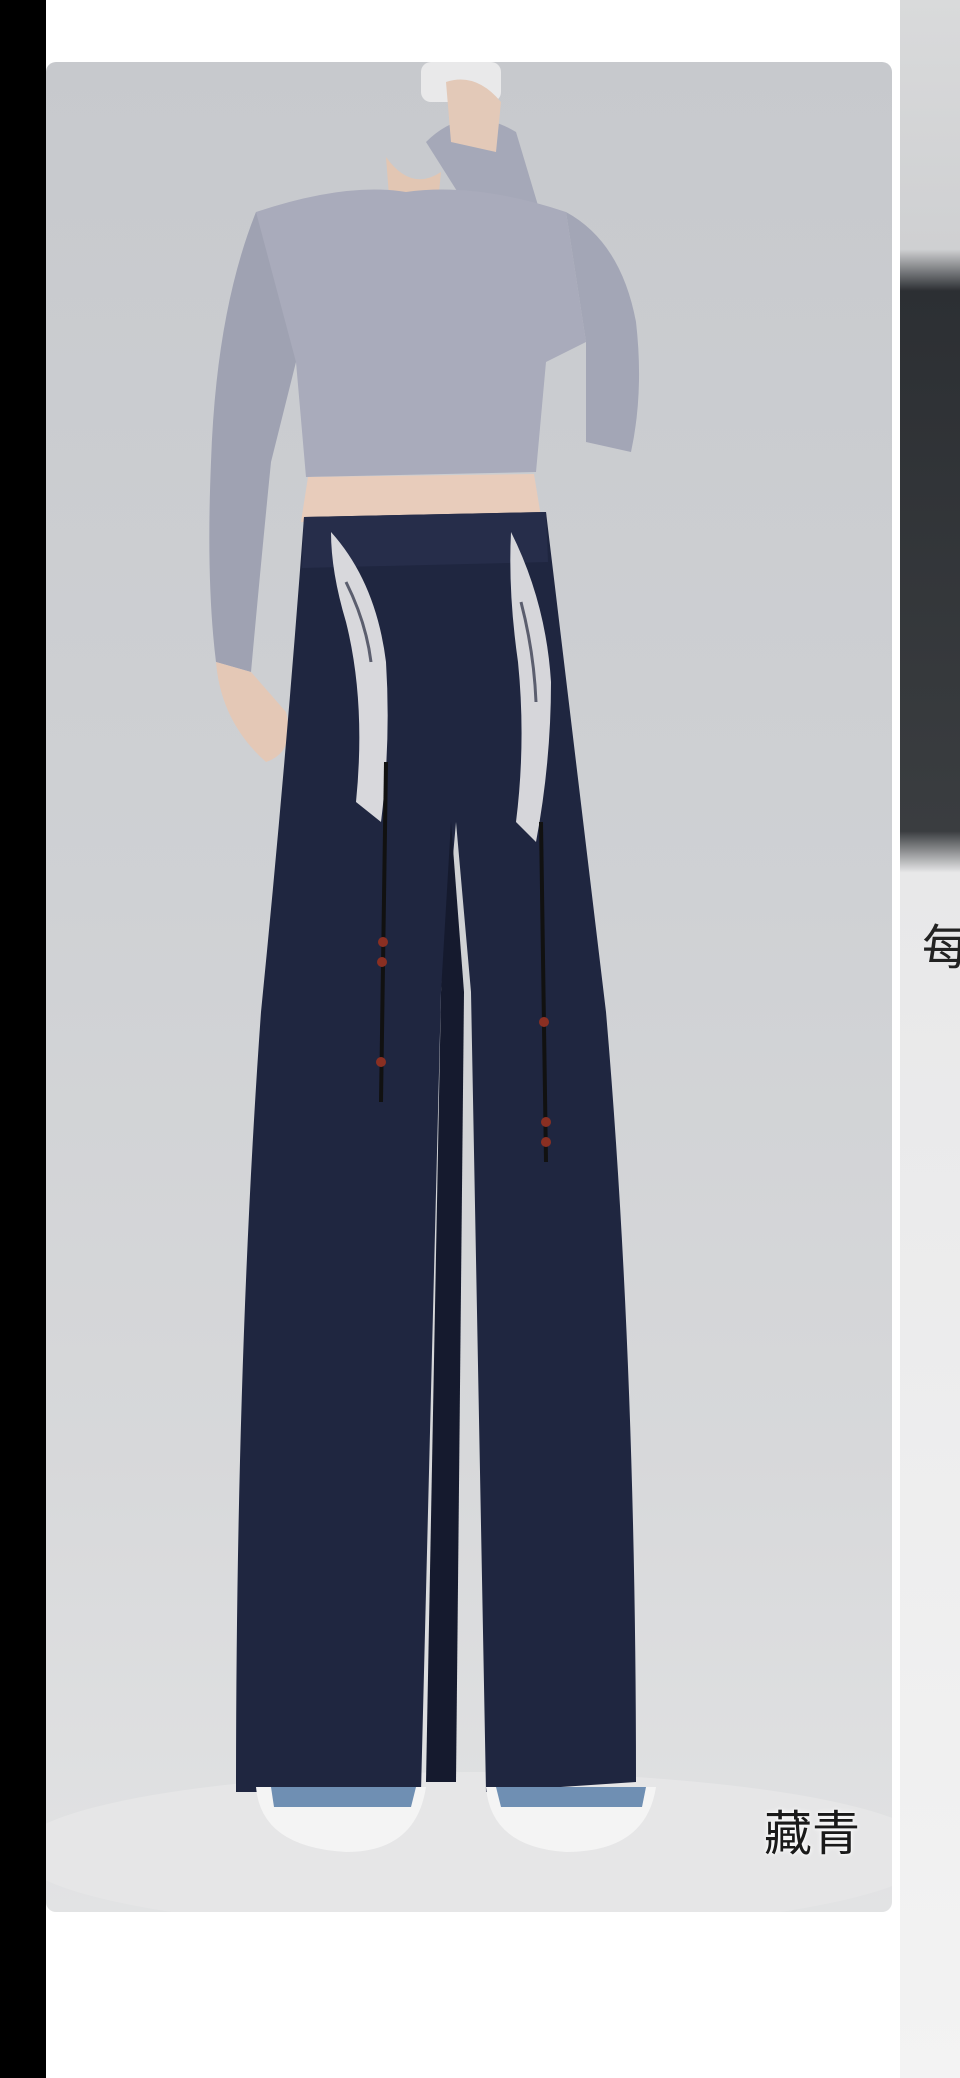  I want to click on color-variant-label: 藏青, so click(811, 1834).